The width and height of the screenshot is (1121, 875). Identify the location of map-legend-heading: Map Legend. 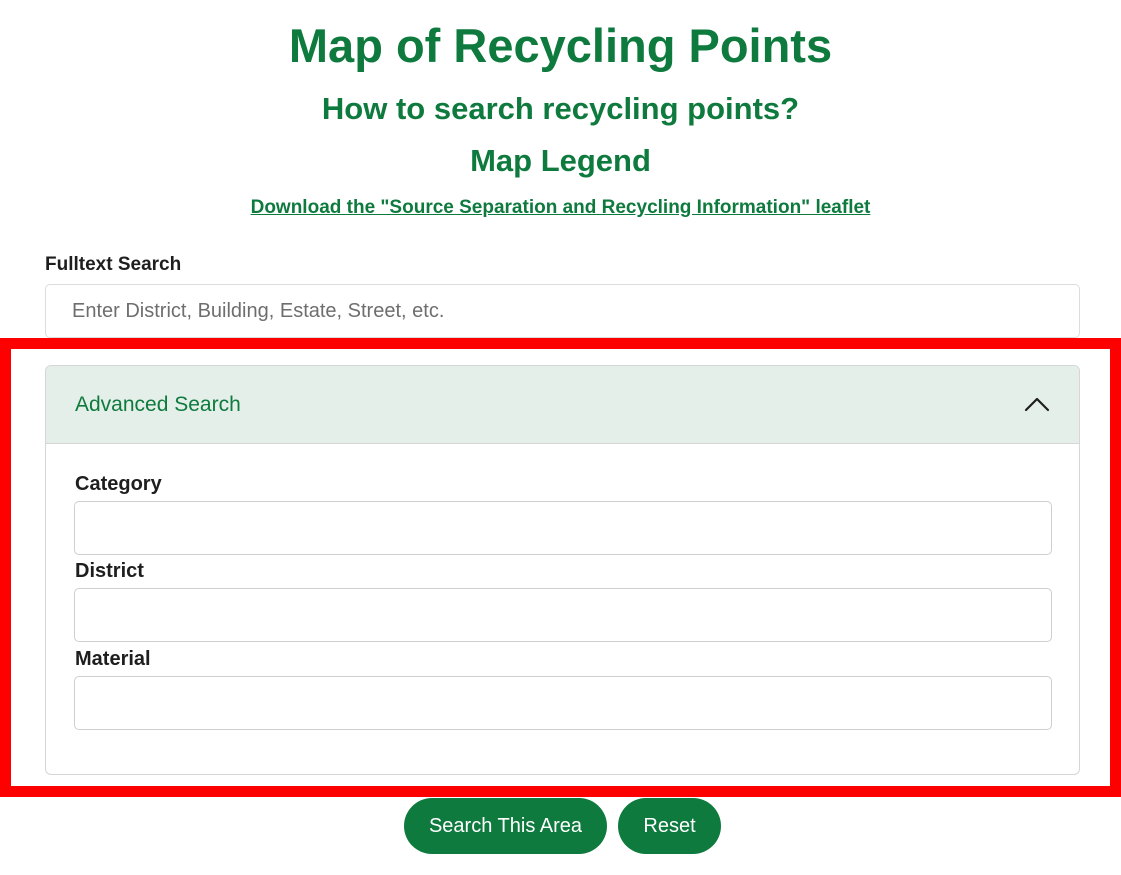
(560, 161).